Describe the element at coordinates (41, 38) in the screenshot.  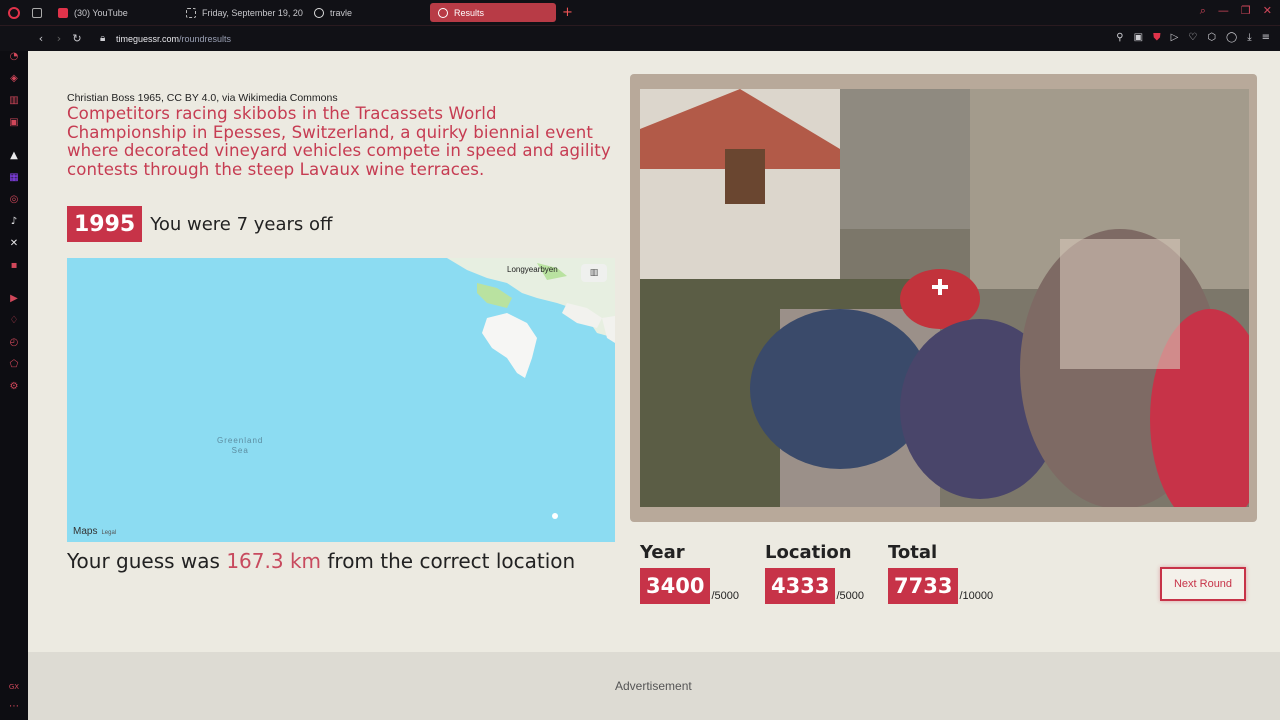
I see `back-button: ‹` at that location.